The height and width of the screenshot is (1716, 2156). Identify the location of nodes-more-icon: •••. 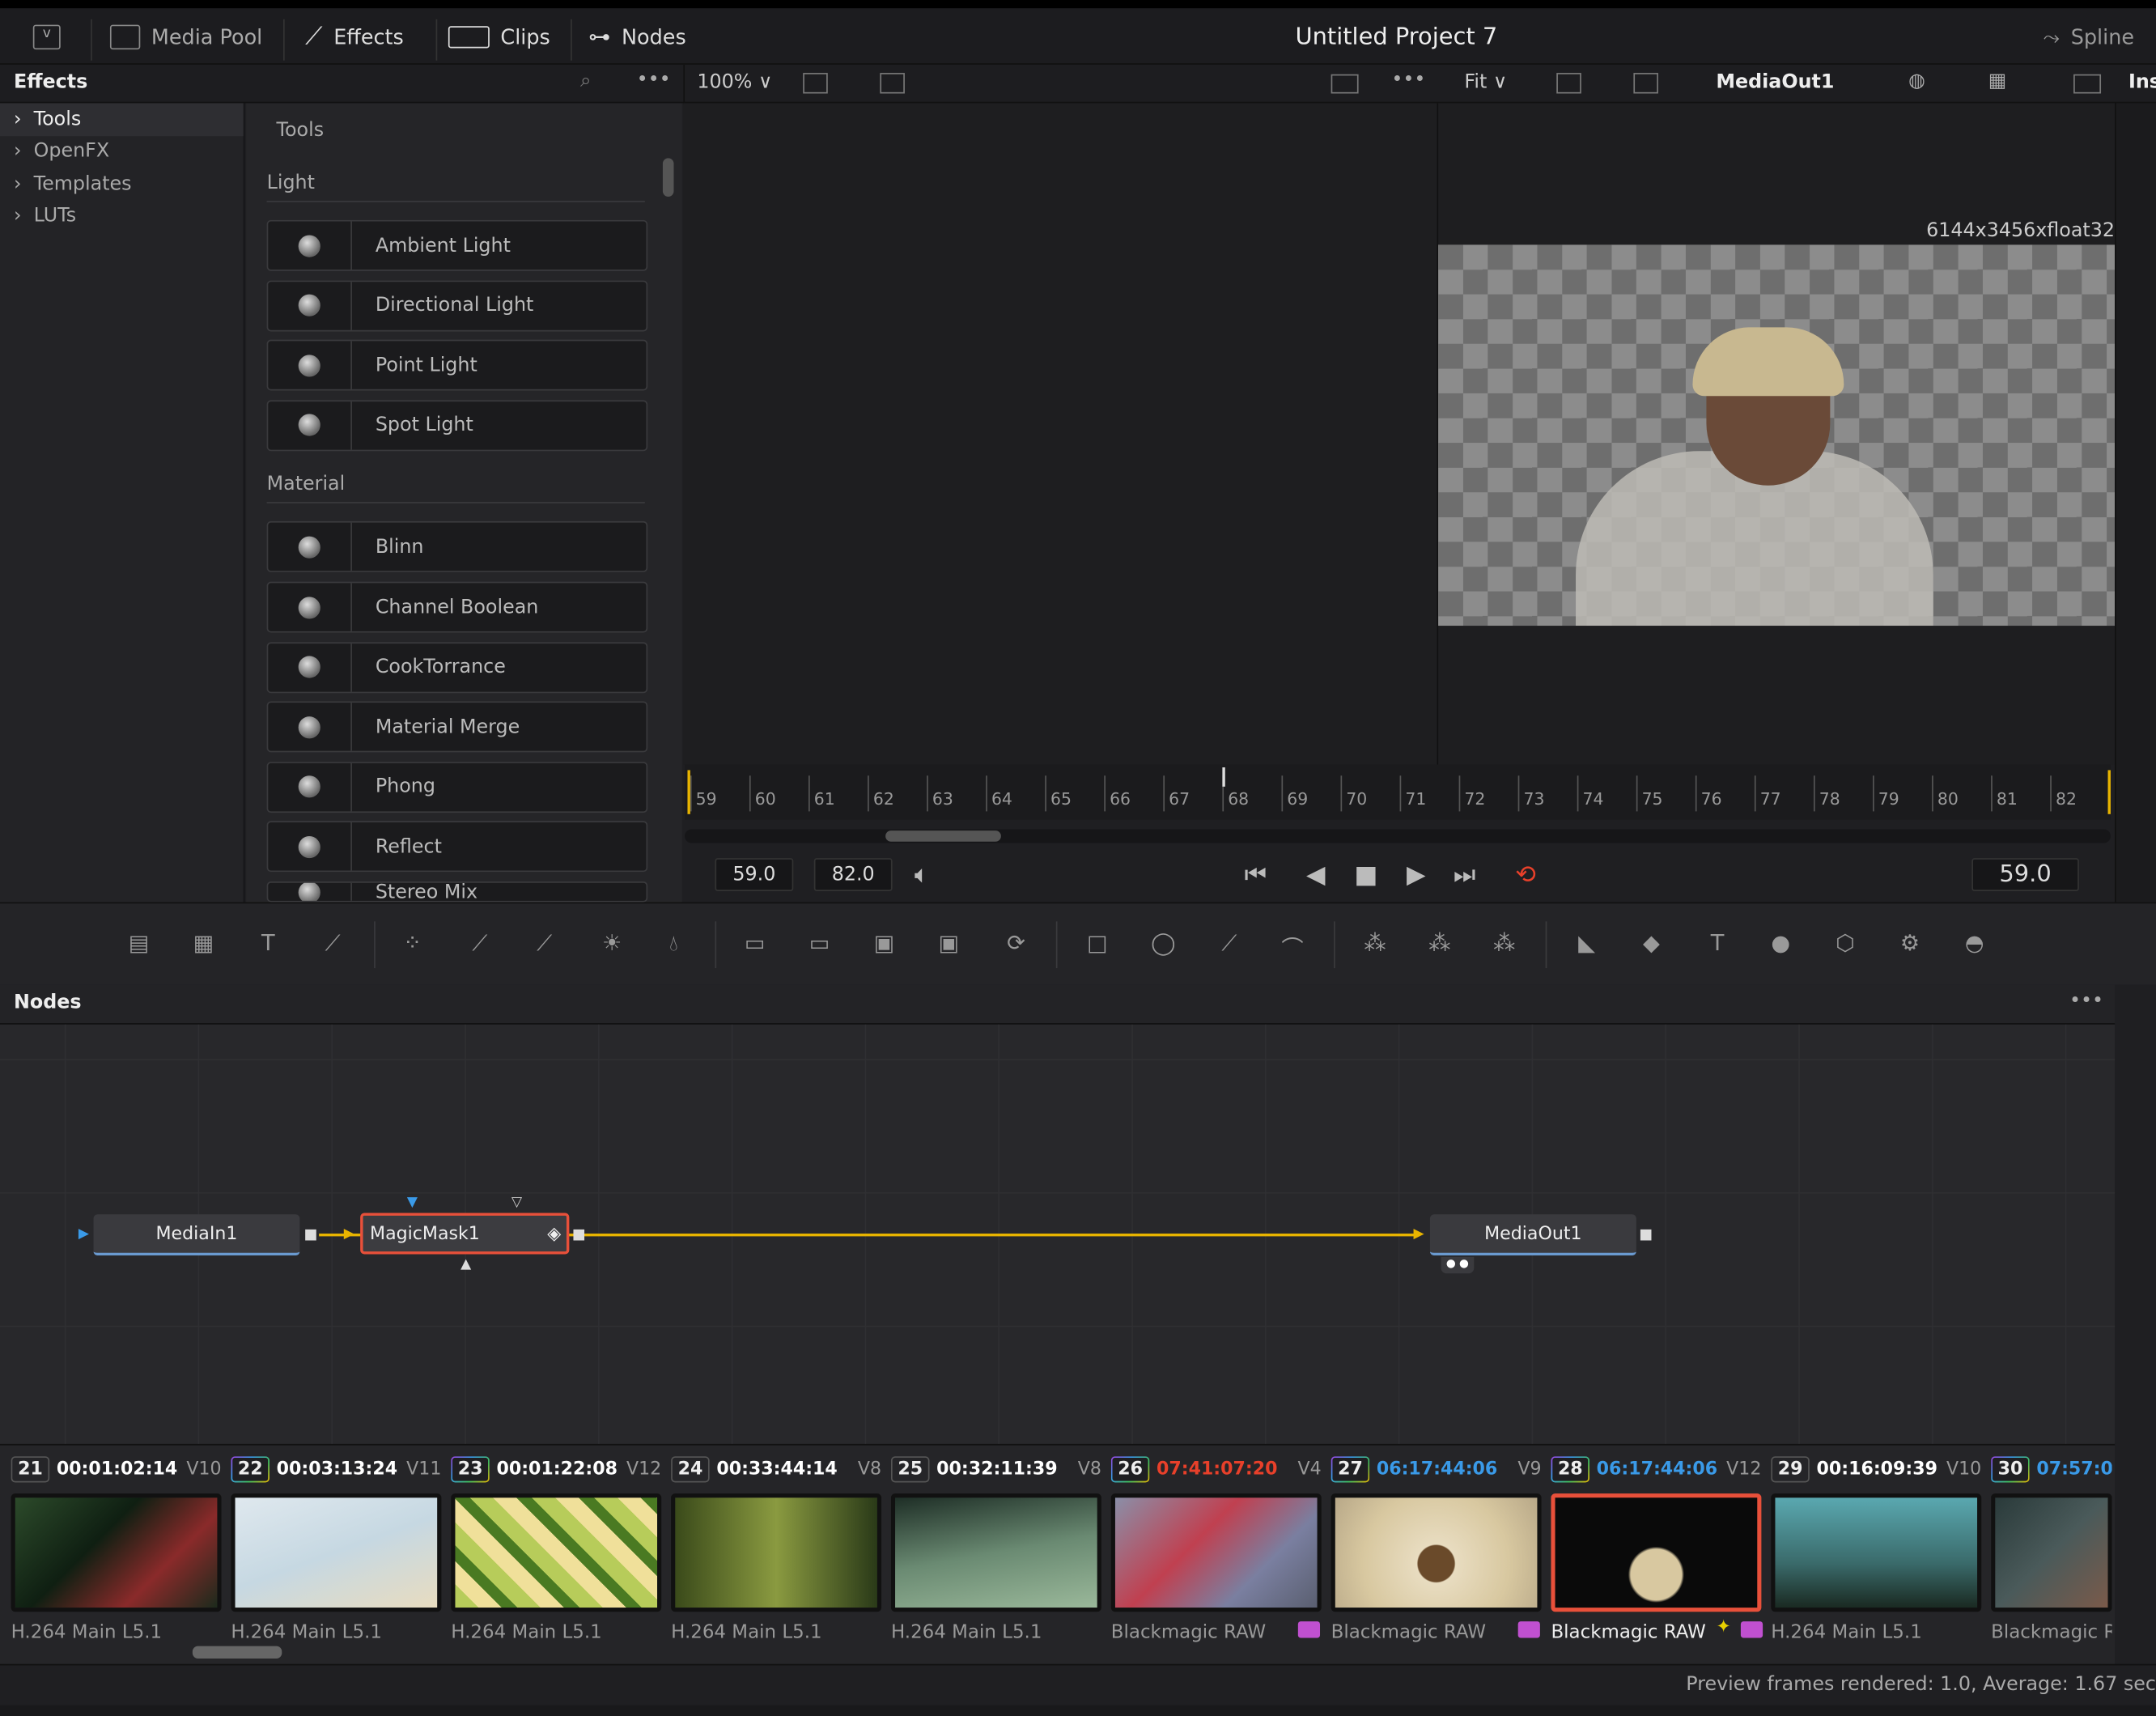
(2086, 1001).